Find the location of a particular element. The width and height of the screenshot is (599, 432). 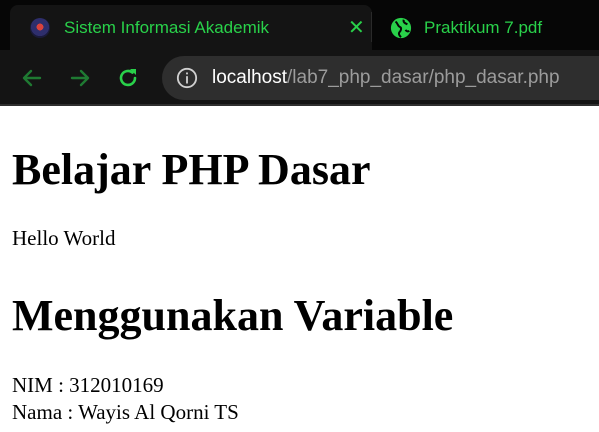

heading-menggunakan-variable: Menggunakan Variable is located at coordinates (233, 315).